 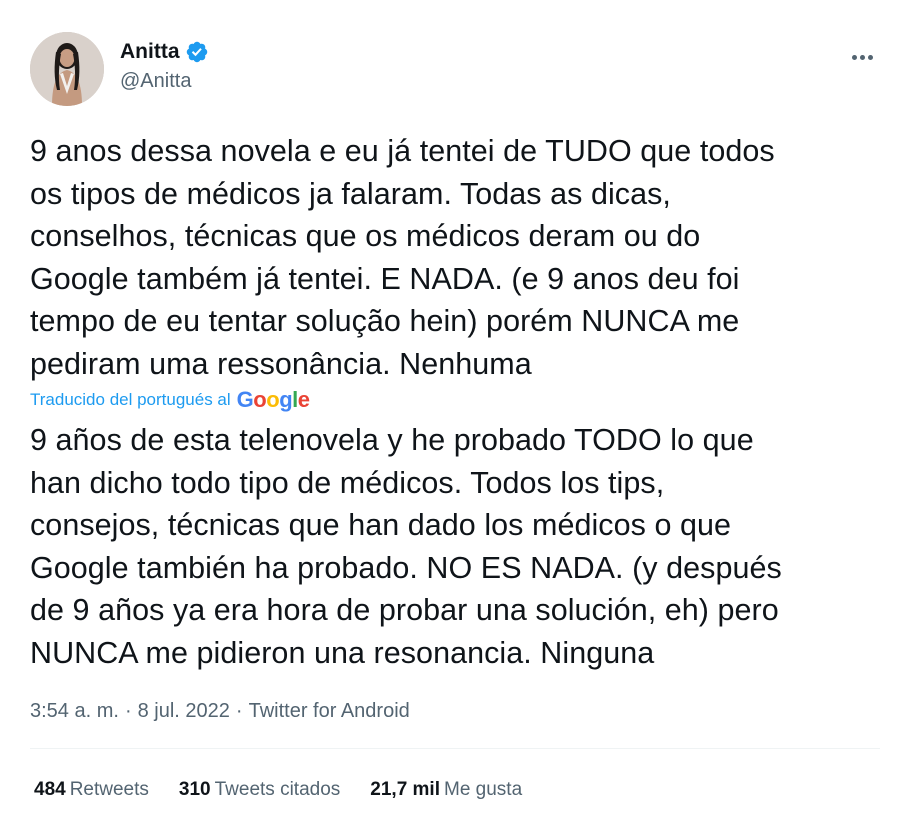 I want to click on tweet-date: 8 jul. 2022, so click(x=184, y=711).